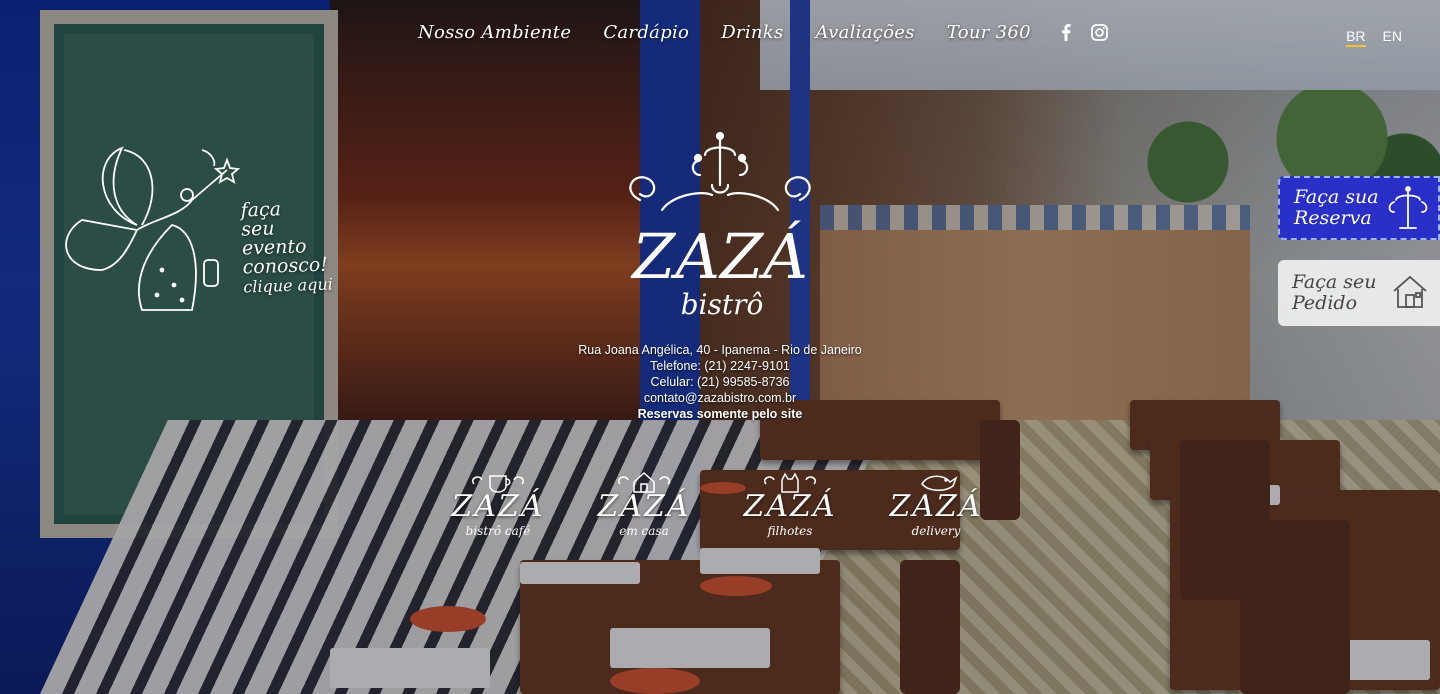 The height and width of the screenshot is (694, 1440). What do you see at coordinates (722, 304) in the screenshot?
I see `svg-text: bistrô` at bounding box center [722, 304].